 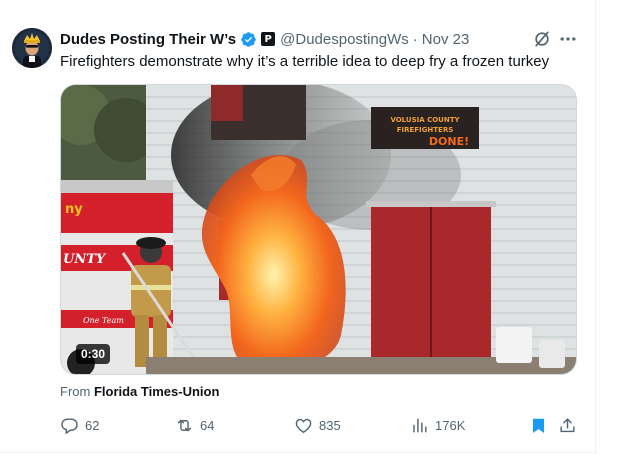 I want to click on video-duration: 0:30, so click(x=93, y=354).